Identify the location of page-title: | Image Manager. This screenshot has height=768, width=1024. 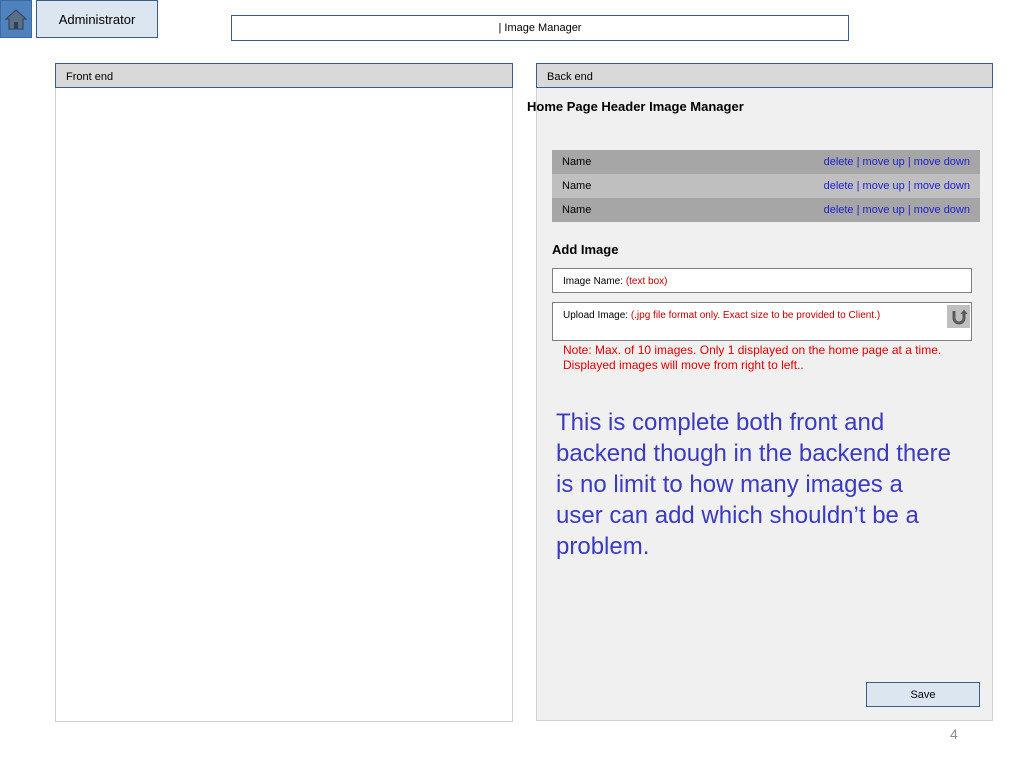
(540, 28).